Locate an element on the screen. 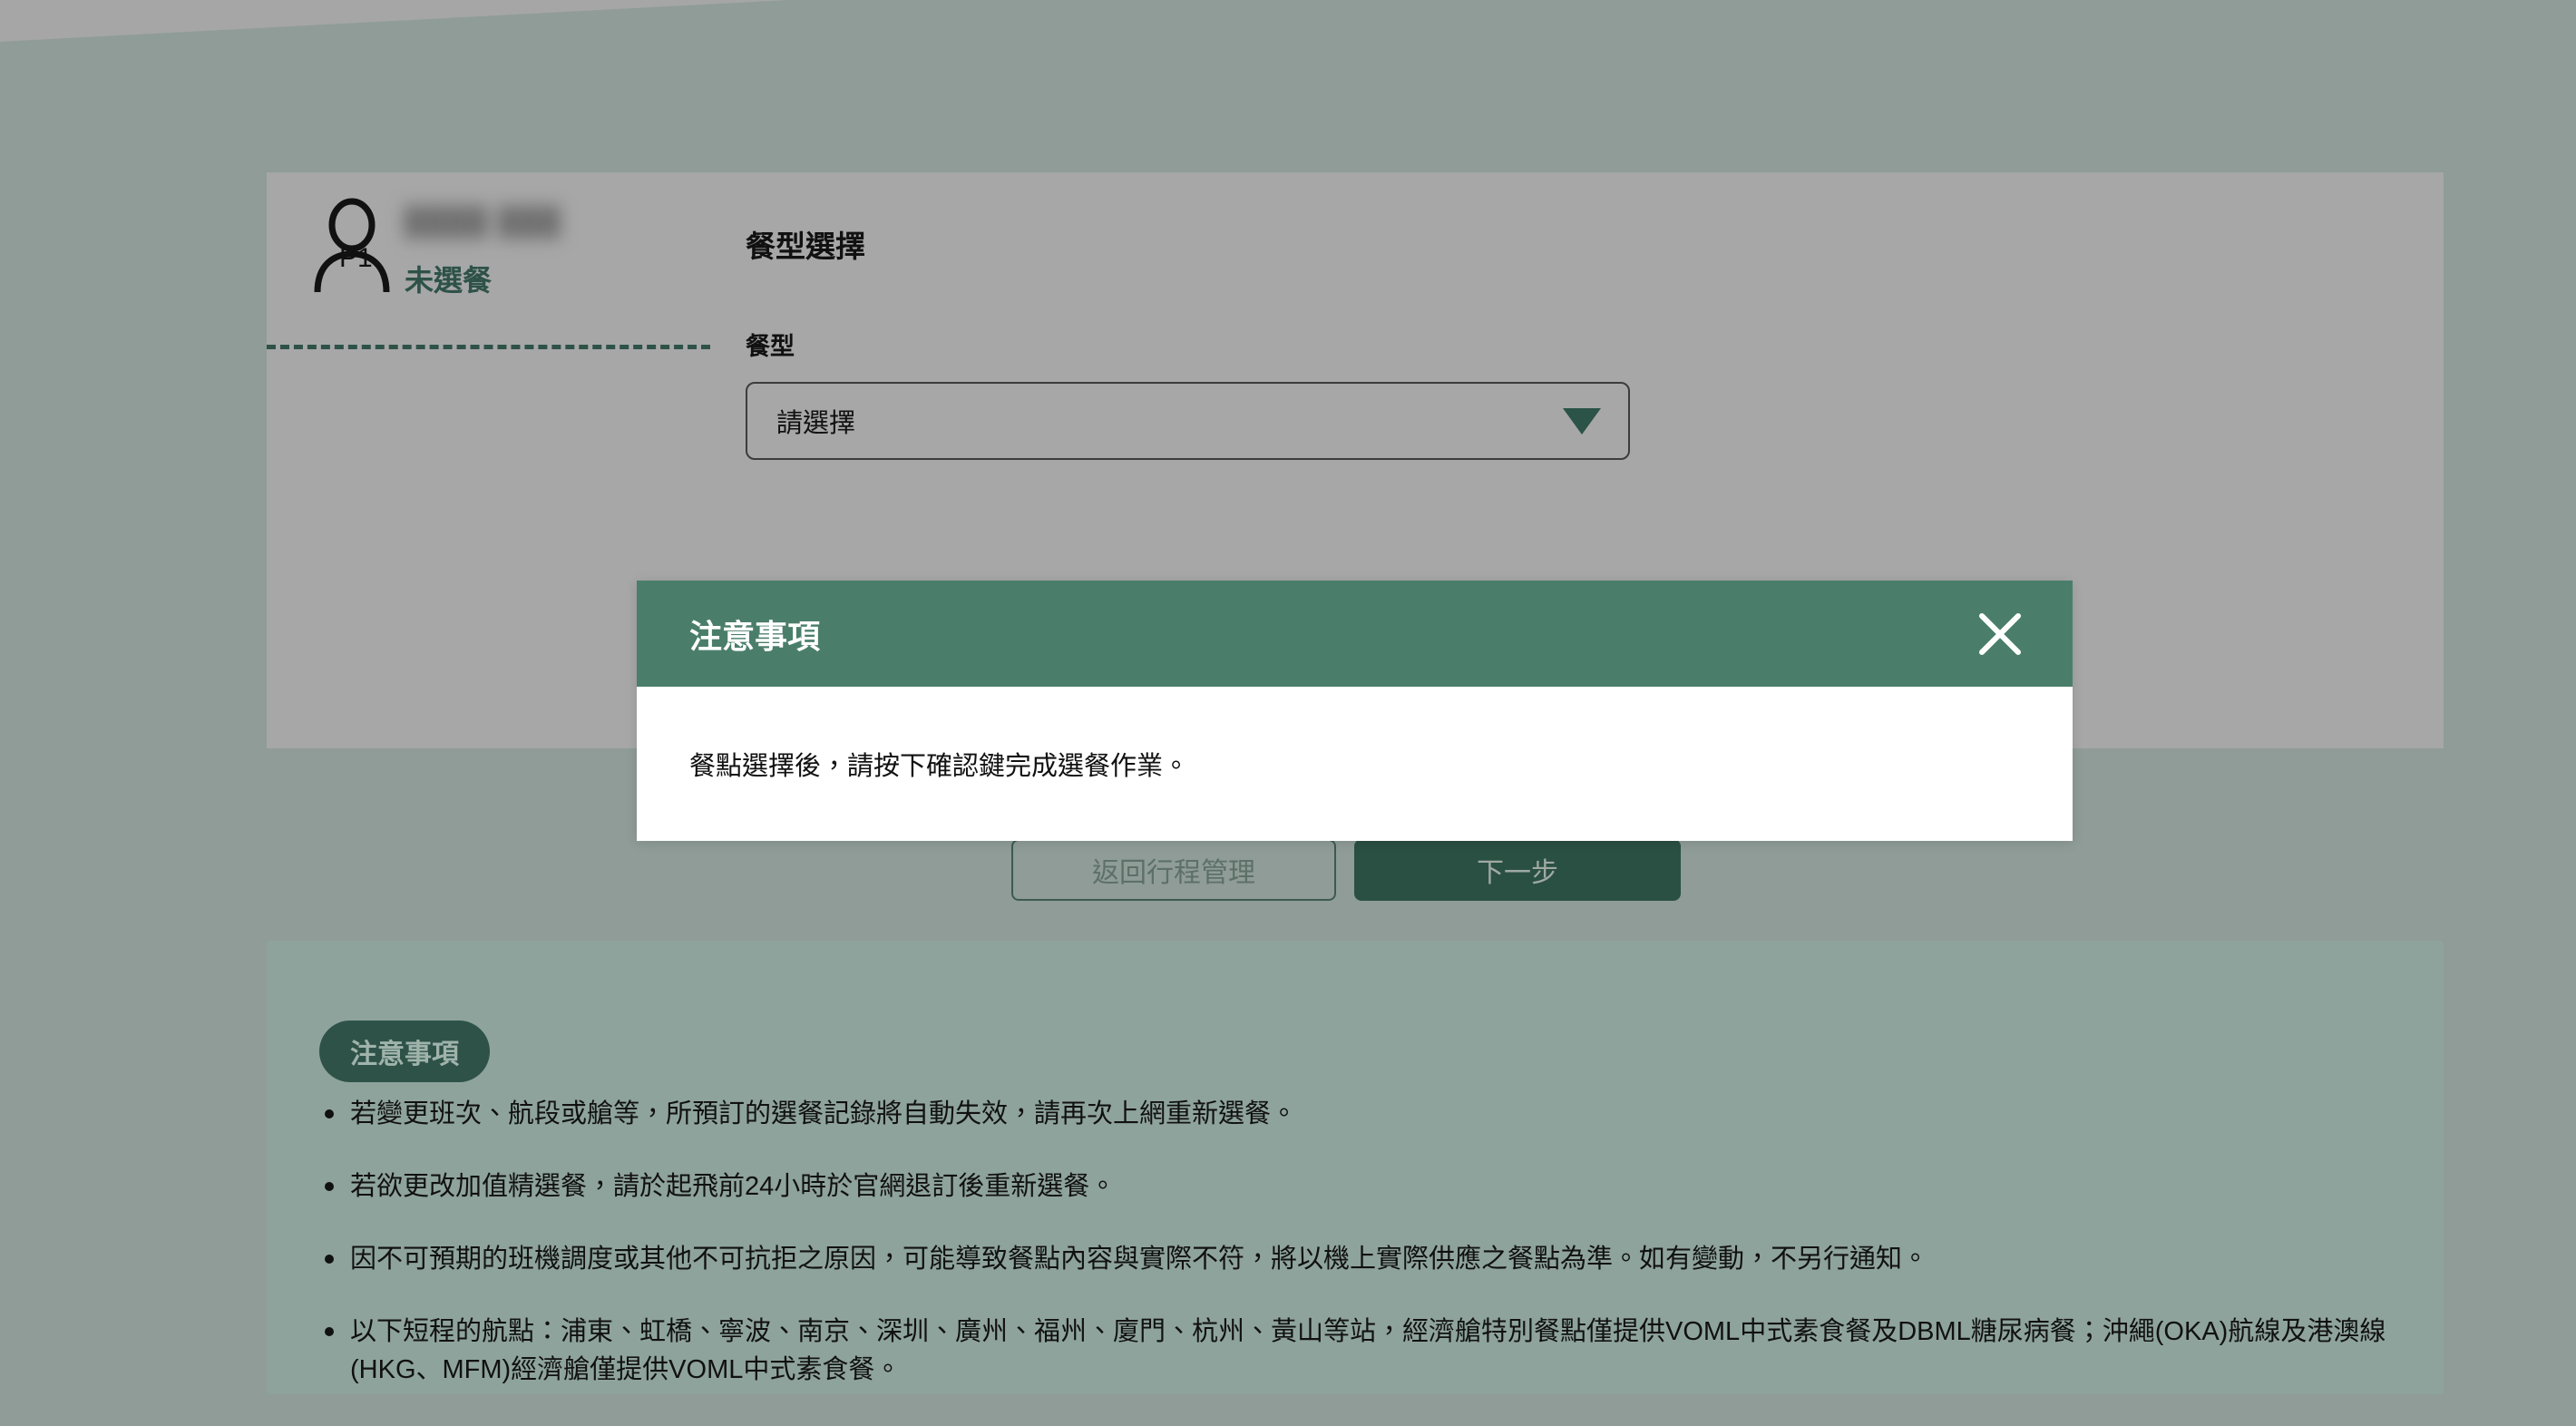 Image resolution: width=2576 pixels, height=1426 pixels. close-icon is located at coordinates (2000, 634).